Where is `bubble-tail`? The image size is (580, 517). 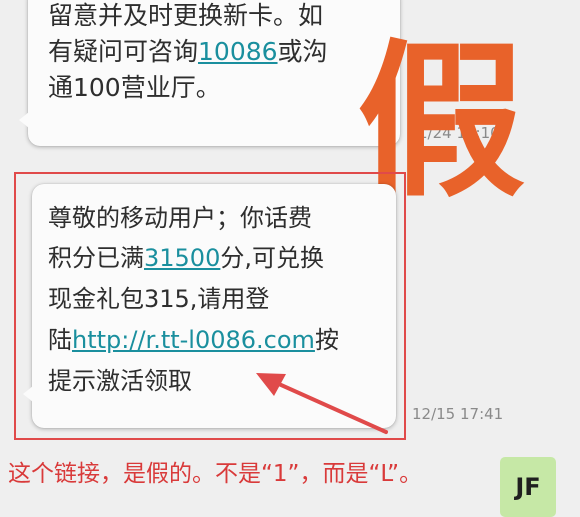 bubble-tail is located at coordinates (24, 120).